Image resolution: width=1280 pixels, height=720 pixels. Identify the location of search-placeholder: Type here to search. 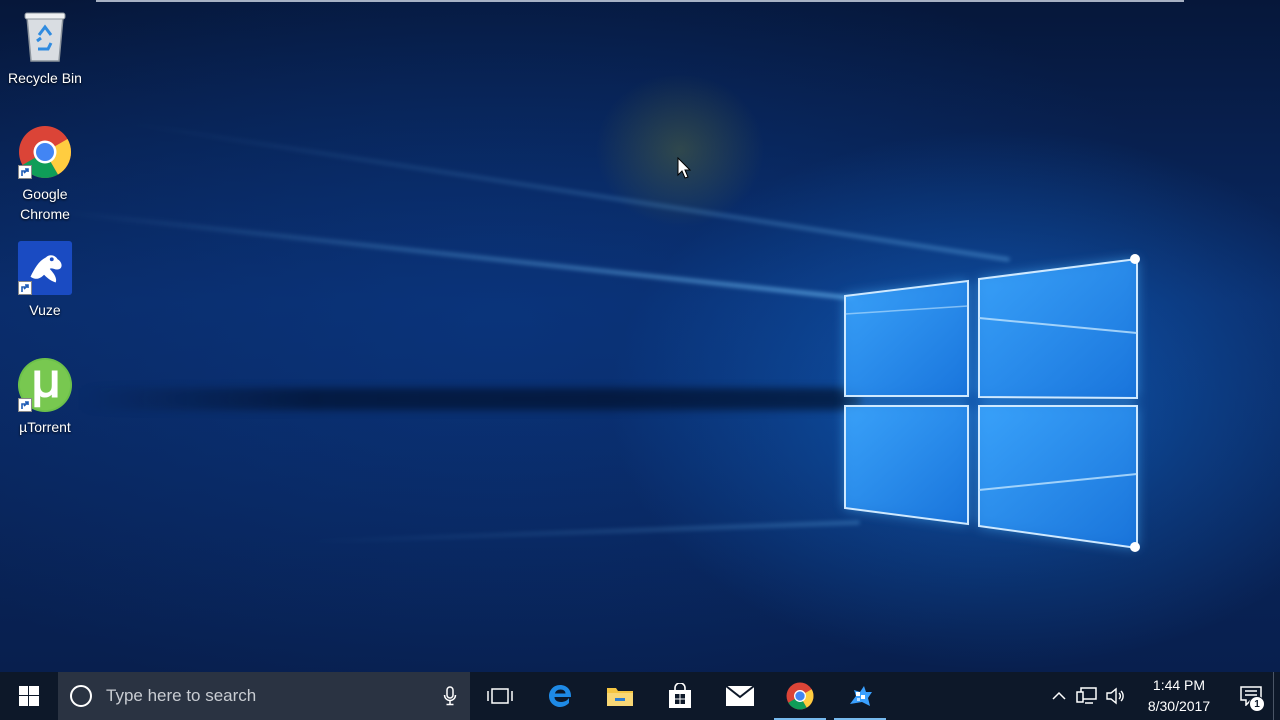
(181, 695).